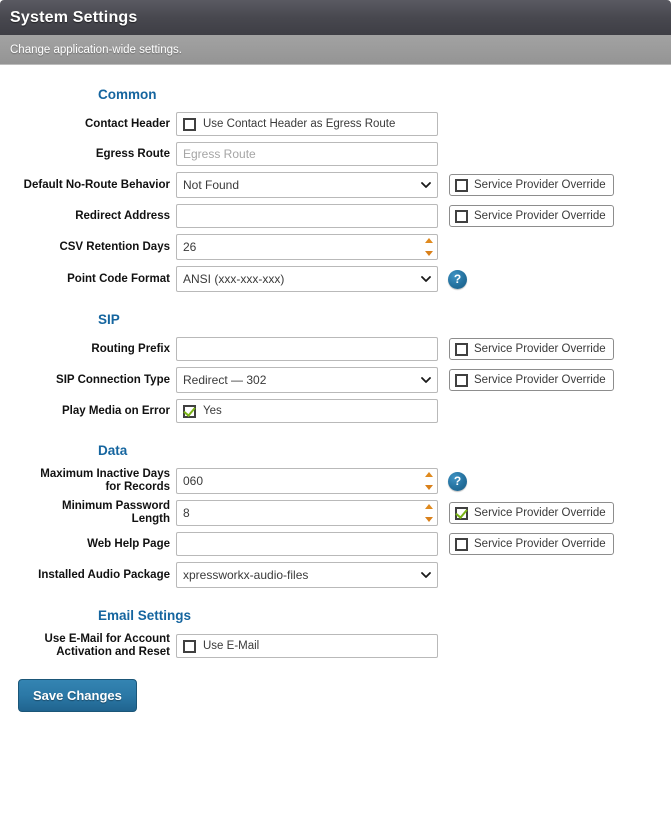  I want to click on label-line-1: Use E-Mail for Account, so click(107, 639).